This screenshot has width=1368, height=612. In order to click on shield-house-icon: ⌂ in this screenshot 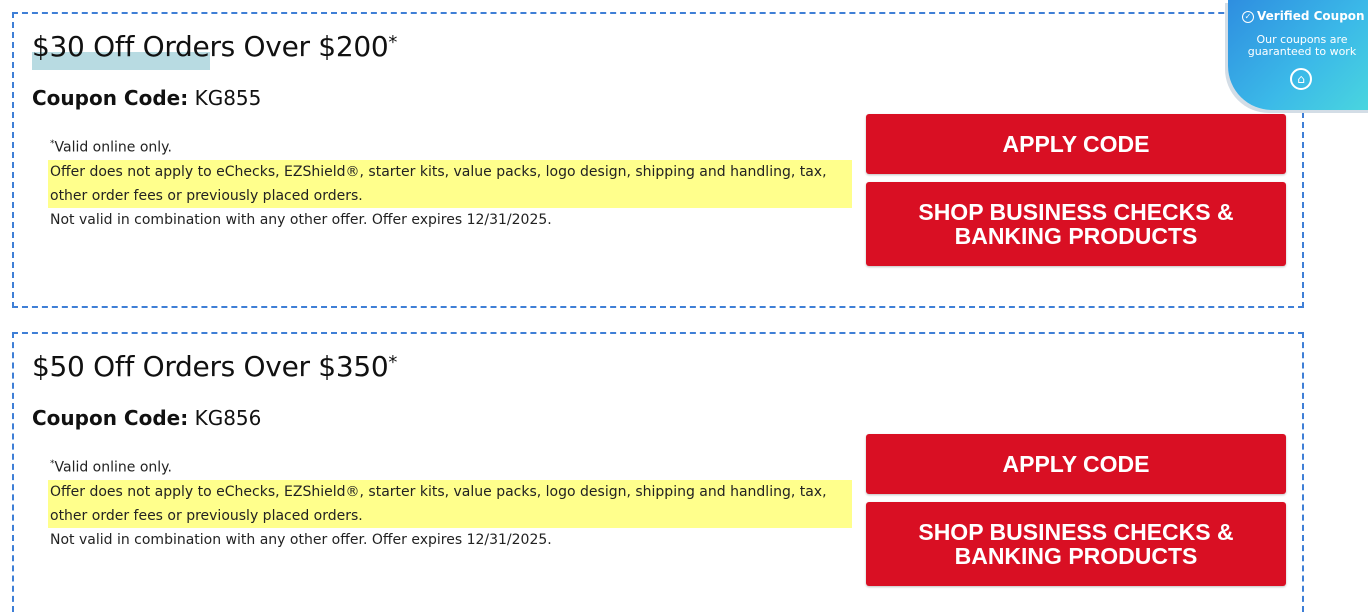, I will do `click(1301, 79)`.